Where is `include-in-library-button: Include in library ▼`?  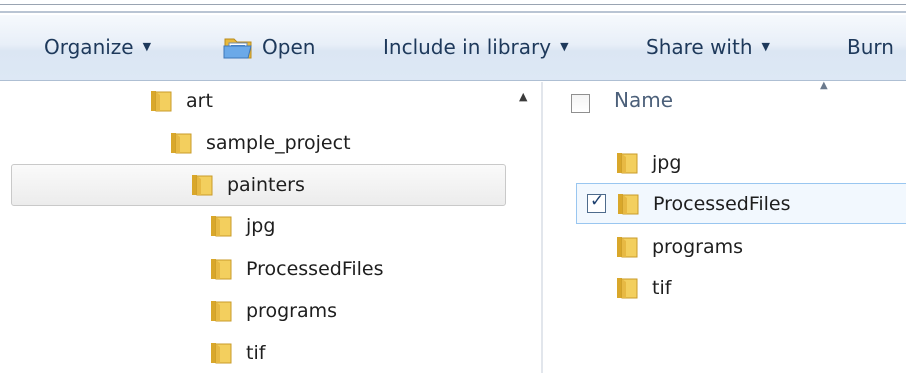 include-in-library-button: Include in library ▼ is located at coordinates (476, 47).